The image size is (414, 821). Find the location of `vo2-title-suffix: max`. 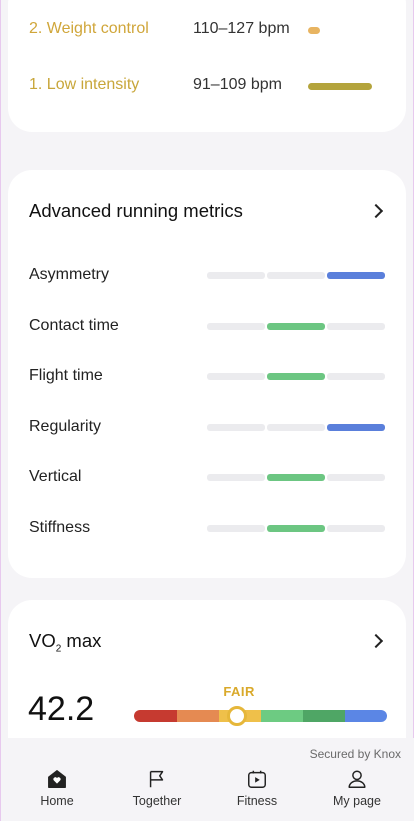

vo2-title-suffix: max is located at coordinates (81, 640).